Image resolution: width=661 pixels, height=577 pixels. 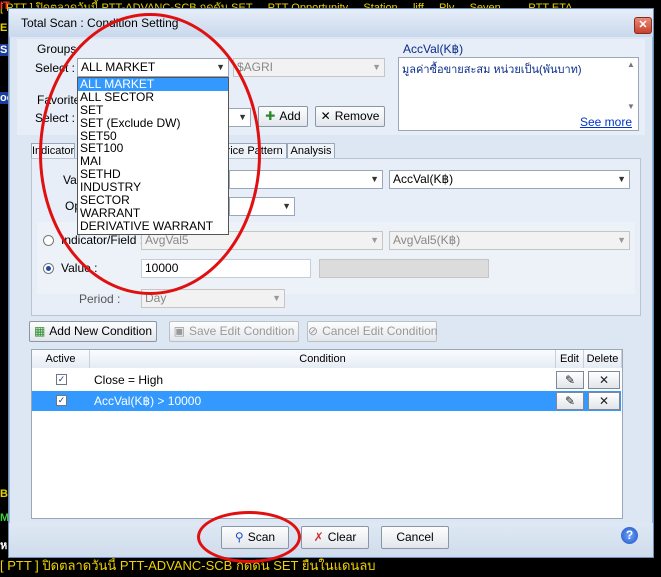 I want to click on value-radio-label: Value :, so click(x=79, y=268).